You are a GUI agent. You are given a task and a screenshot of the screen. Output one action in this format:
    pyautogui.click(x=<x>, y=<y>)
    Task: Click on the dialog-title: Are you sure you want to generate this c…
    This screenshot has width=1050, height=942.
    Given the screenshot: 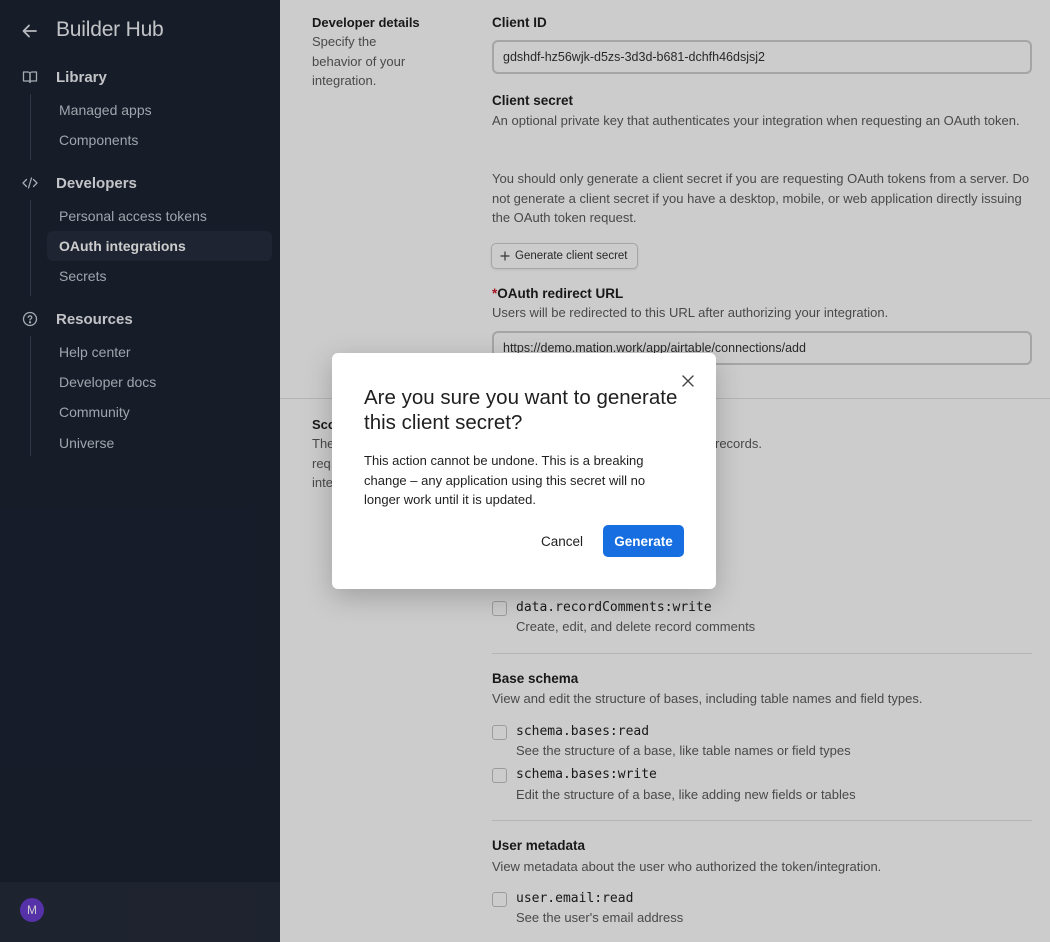 What is the action you would take?
    pyautogui.click(x=521, y=410)
    